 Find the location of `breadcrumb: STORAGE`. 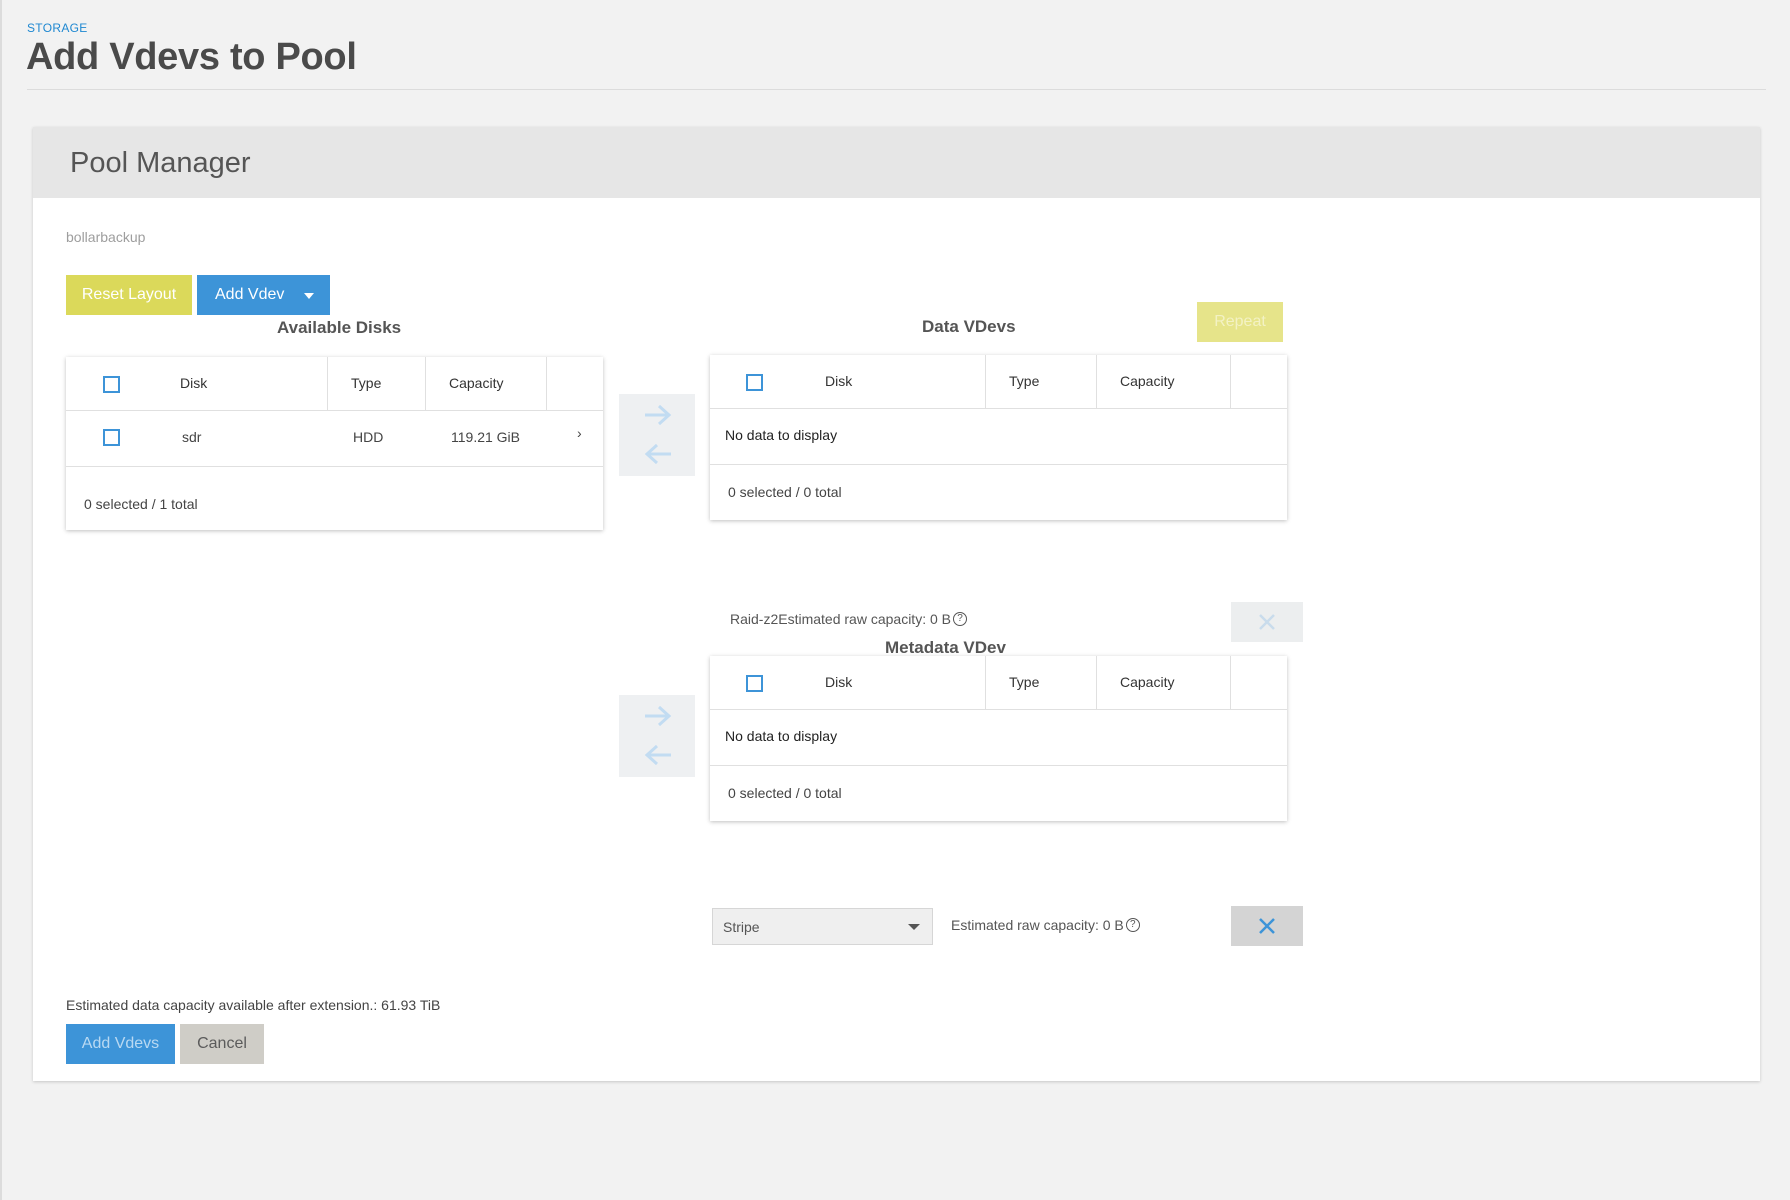

breadcrumb: STORAGE is located at coordinates (57, 28).